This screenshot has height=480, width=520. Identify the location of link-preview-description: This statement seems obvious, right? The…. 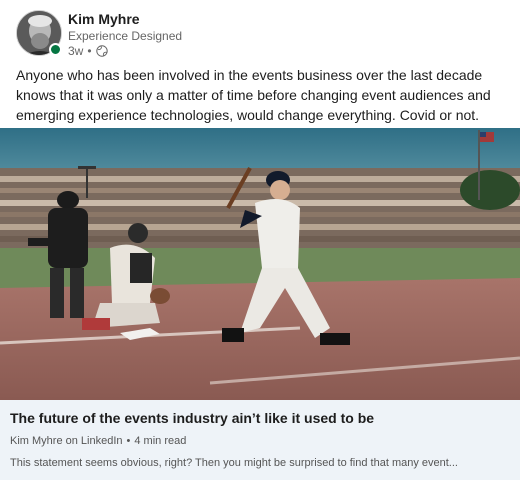
(234, 463).